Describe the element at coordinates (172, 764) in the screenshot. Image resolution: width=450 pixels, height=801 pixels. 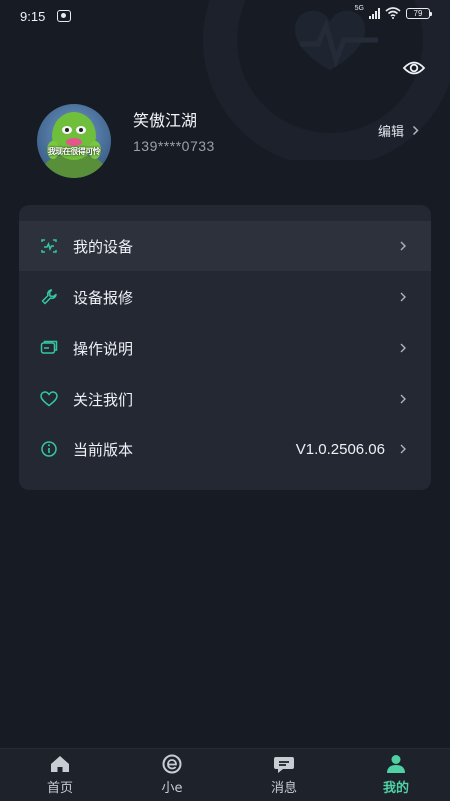
I see `e-icon` at that location.